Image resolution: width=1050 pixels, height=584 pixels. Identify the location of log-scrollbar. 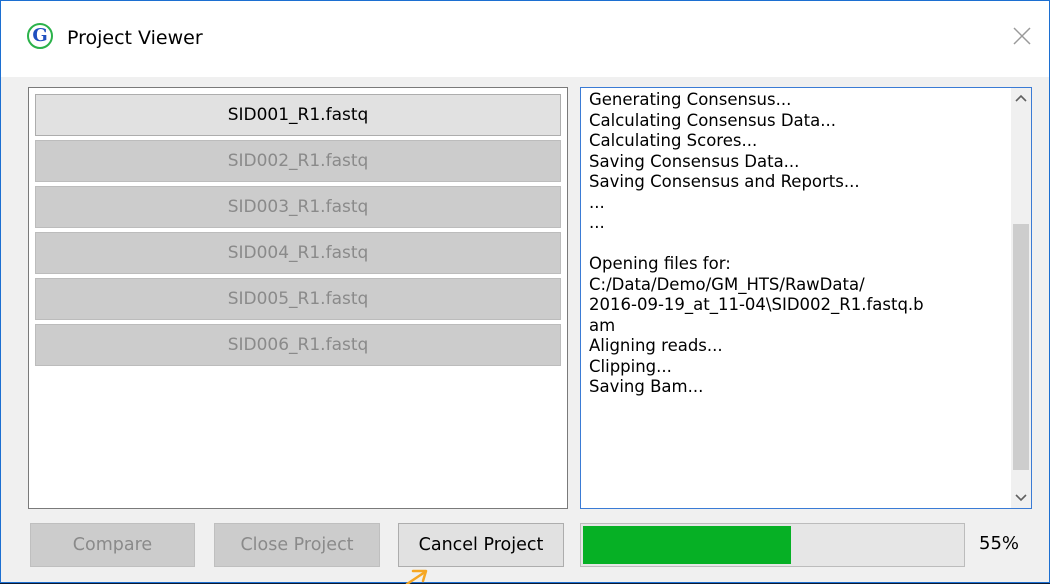
(1021, 298).